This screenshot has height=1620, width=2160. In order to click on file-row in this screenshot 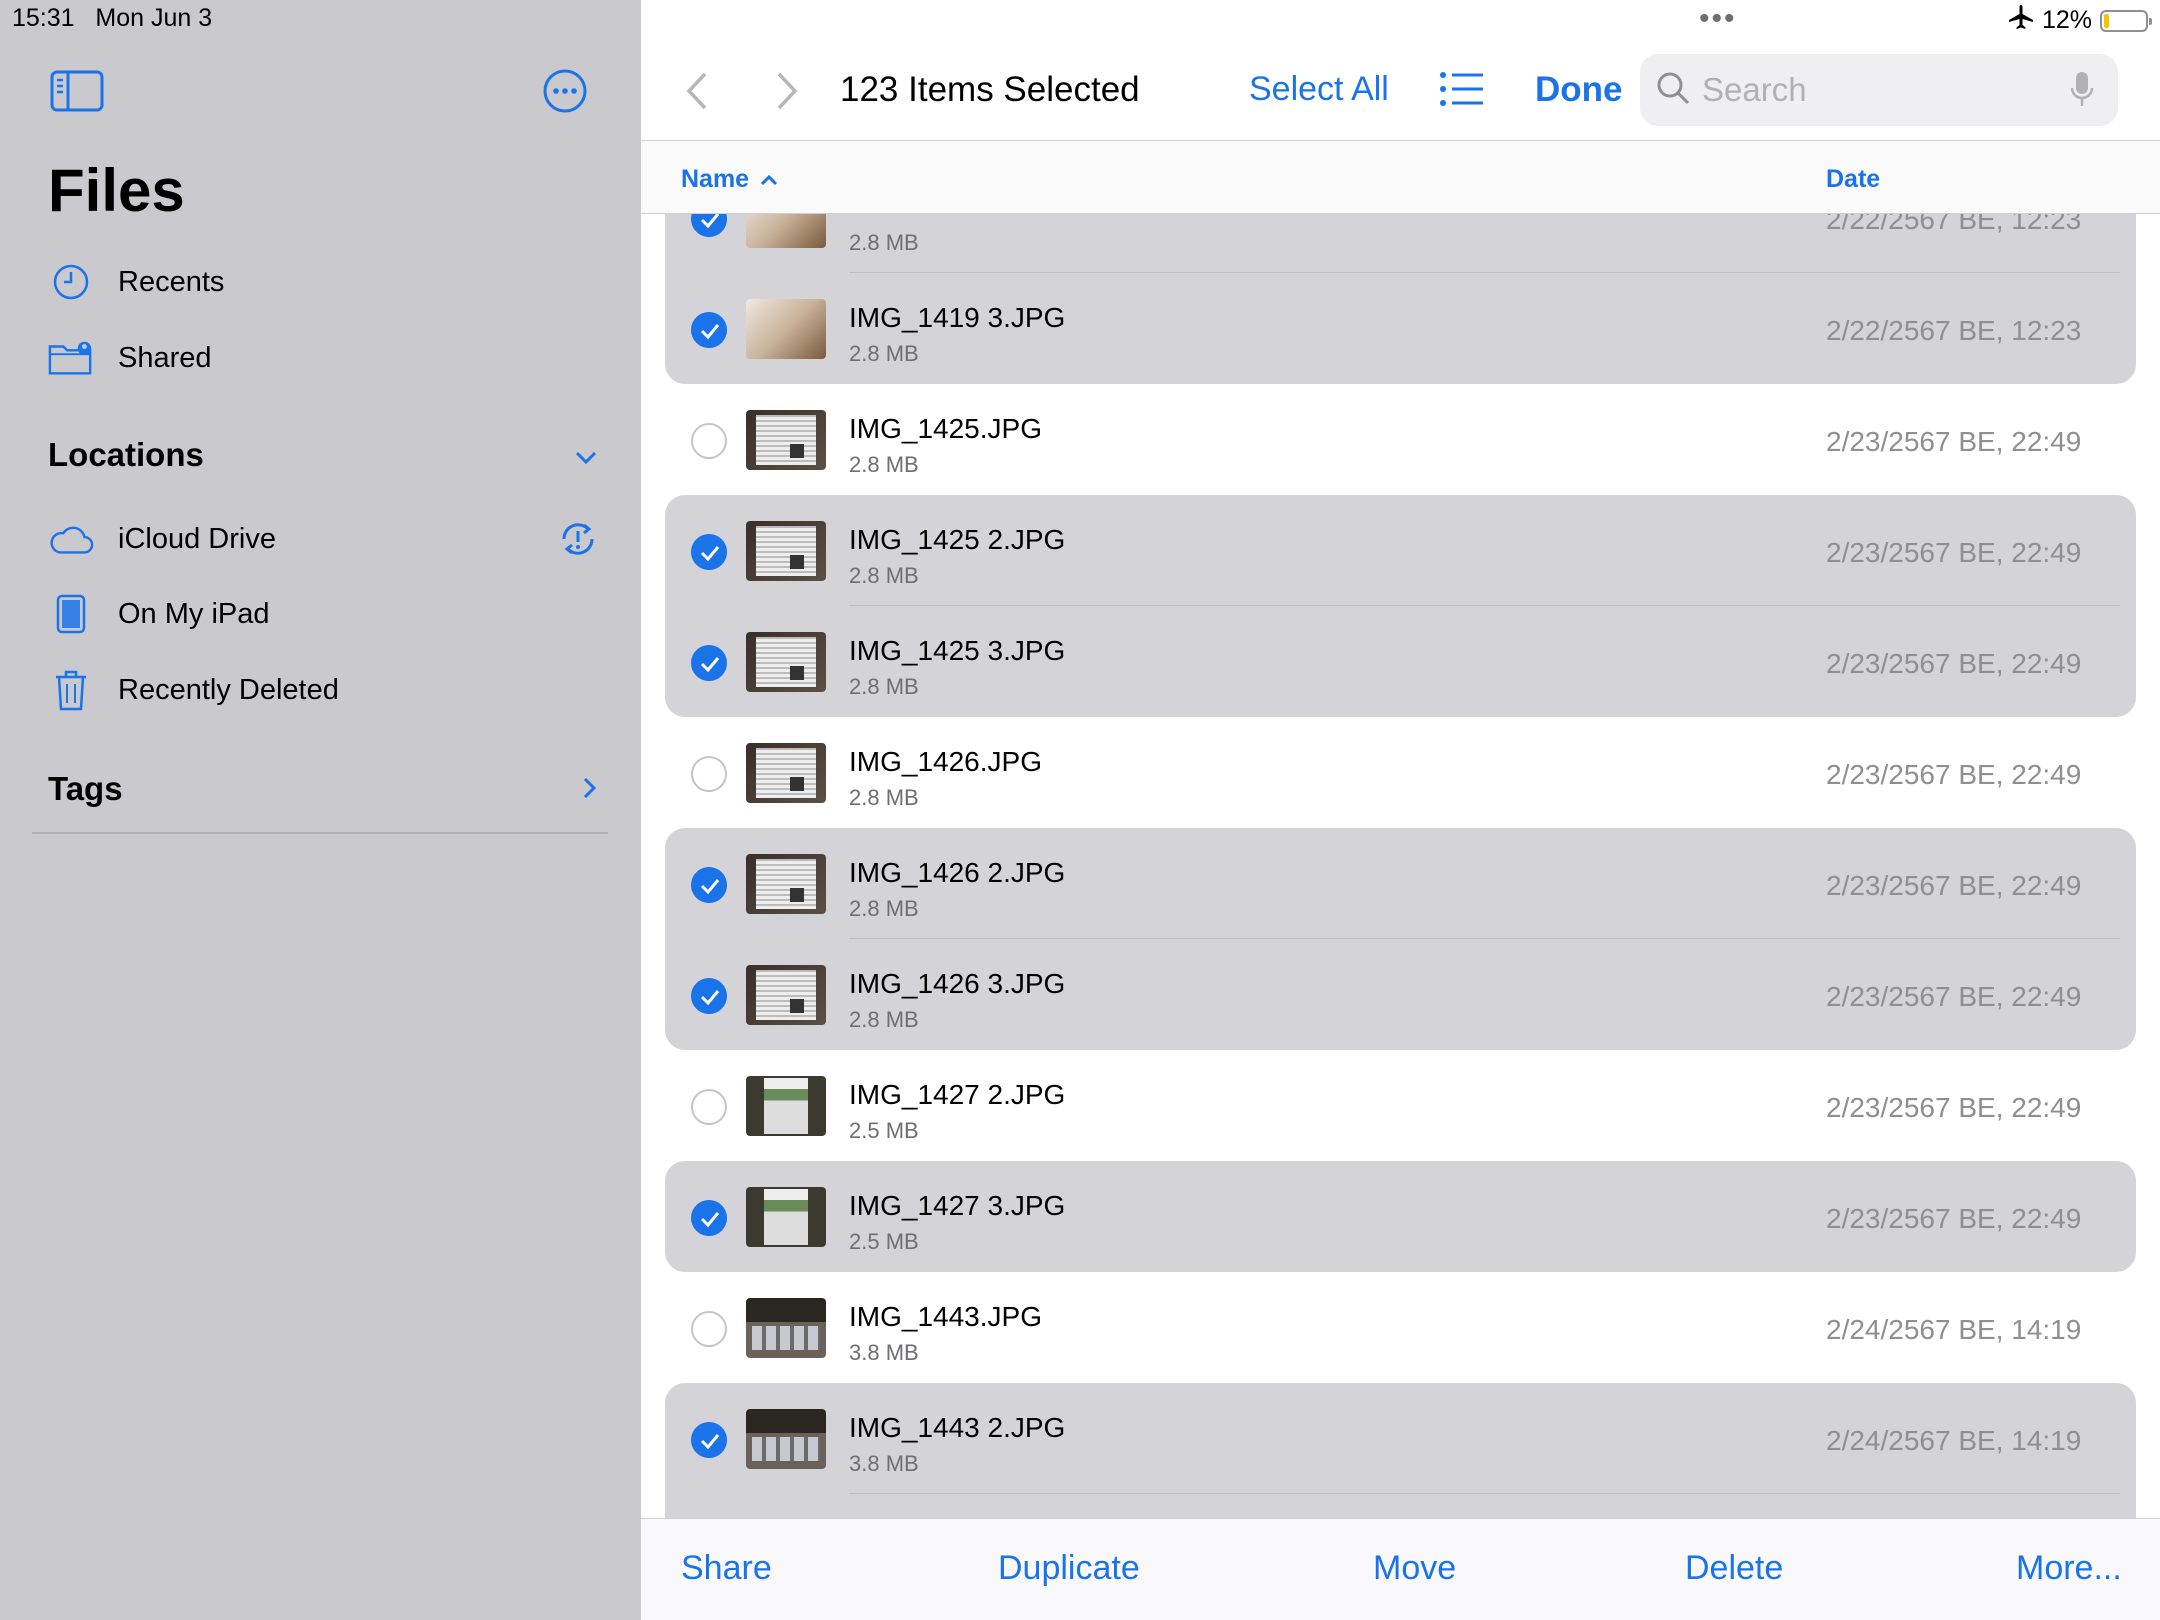, I will do `click(1400, 1506)`.